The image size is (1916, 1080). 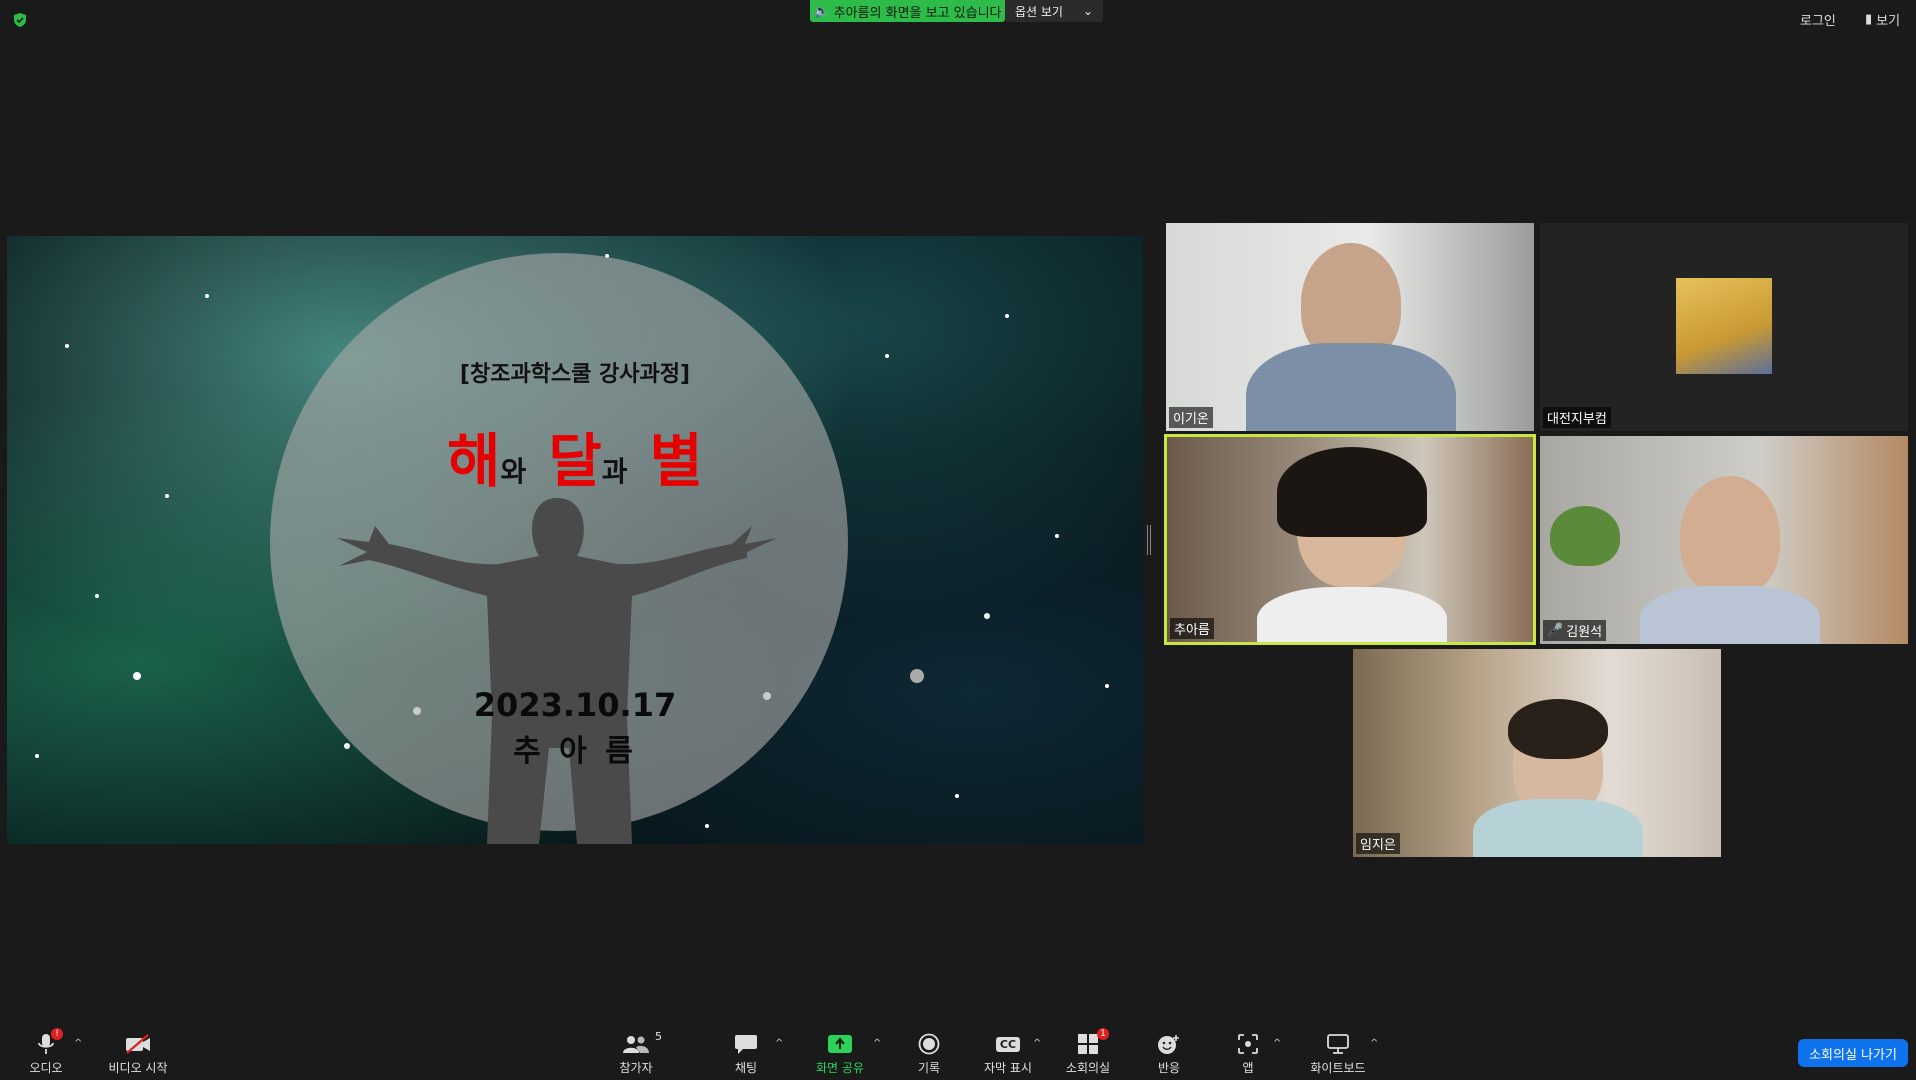 I want to click on audio-warning-badge: !, so click(x=57, y=1034).